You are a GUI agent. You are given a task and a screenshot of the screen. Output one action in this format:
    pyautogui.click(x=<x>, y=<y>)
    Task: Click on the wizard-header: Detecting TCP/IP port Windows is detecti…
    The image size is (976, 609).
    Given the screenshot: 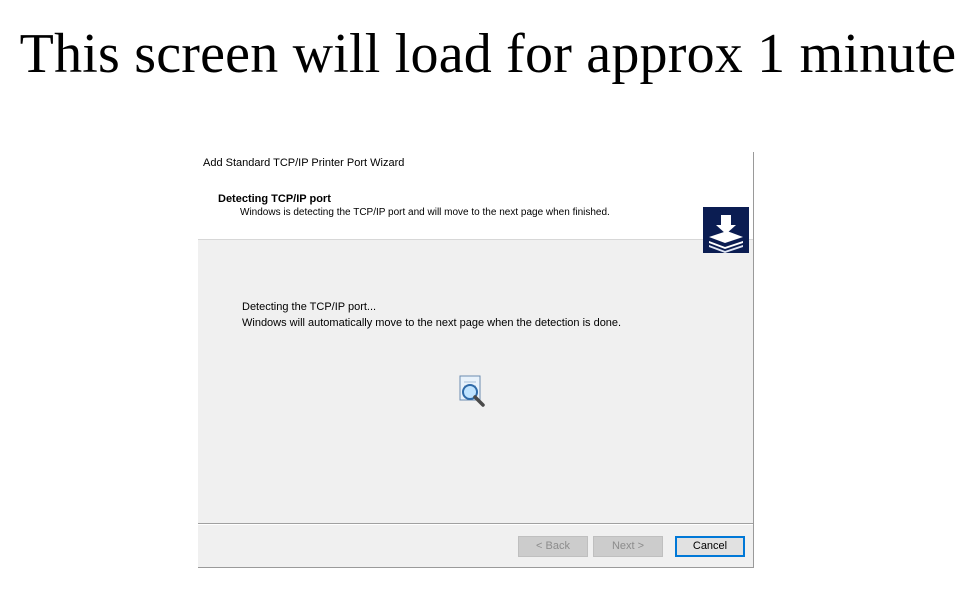 What is the action you would take?
    pyautogui.click(x=475, y=213)
    